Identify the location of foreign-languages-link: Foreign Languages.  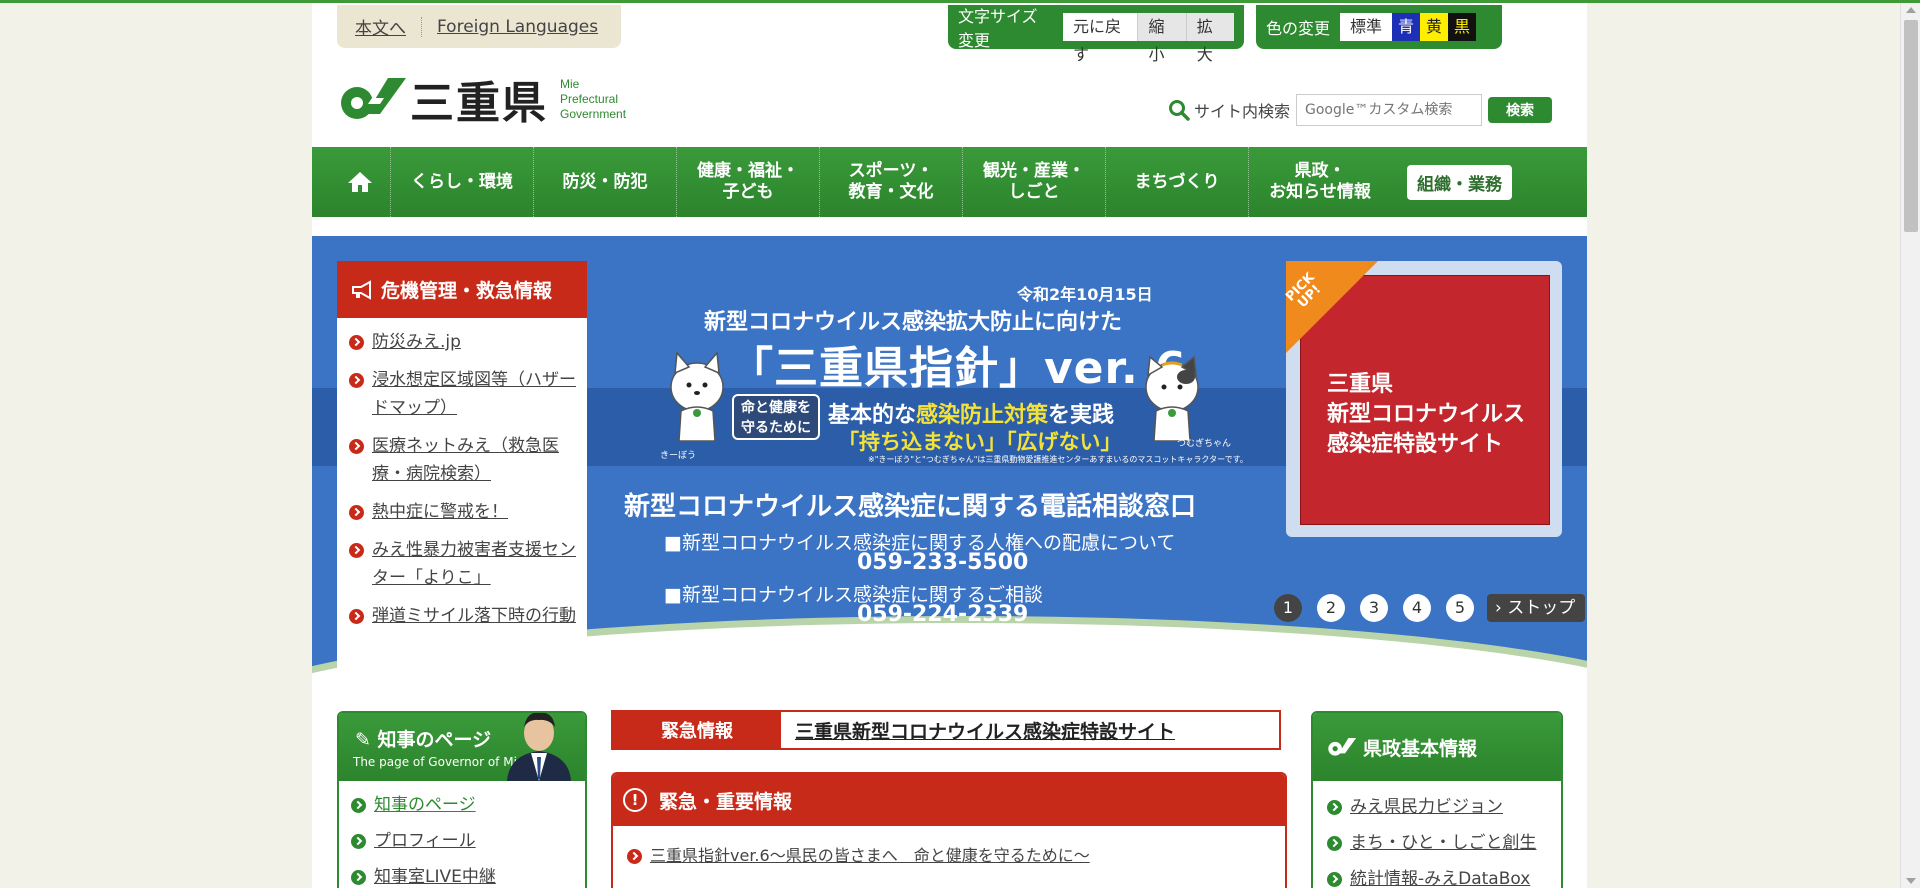
(517, 27).